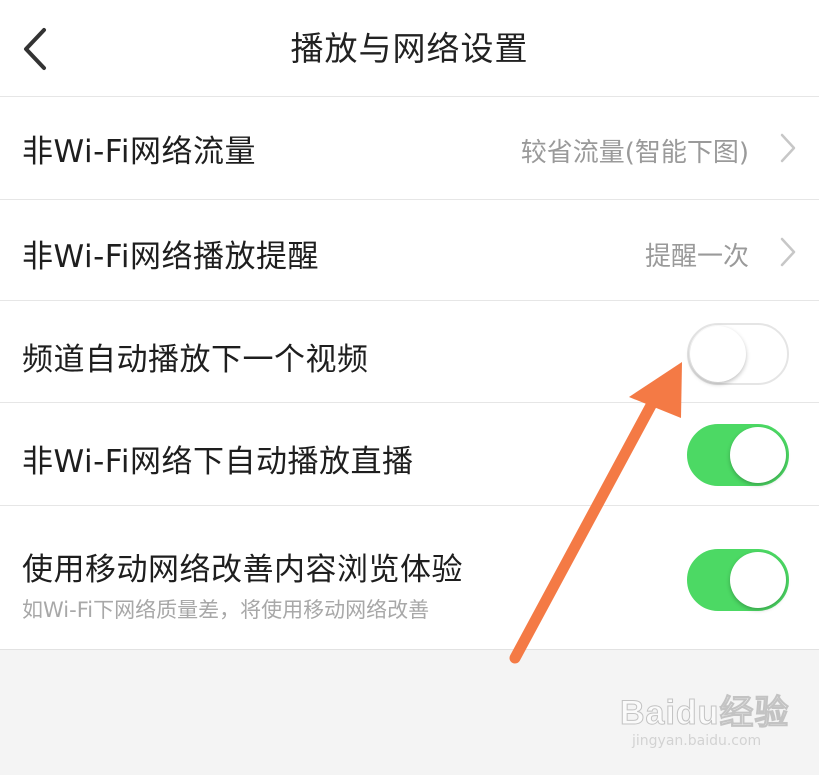 This screenshot has width=819, height=775. Describe the element at coordinates (409, 148) in the screenshot. I see `setting-row-non-wifi-traffic: 非Wi-Fi网络流量 较省流量(智能下图)` at that location.